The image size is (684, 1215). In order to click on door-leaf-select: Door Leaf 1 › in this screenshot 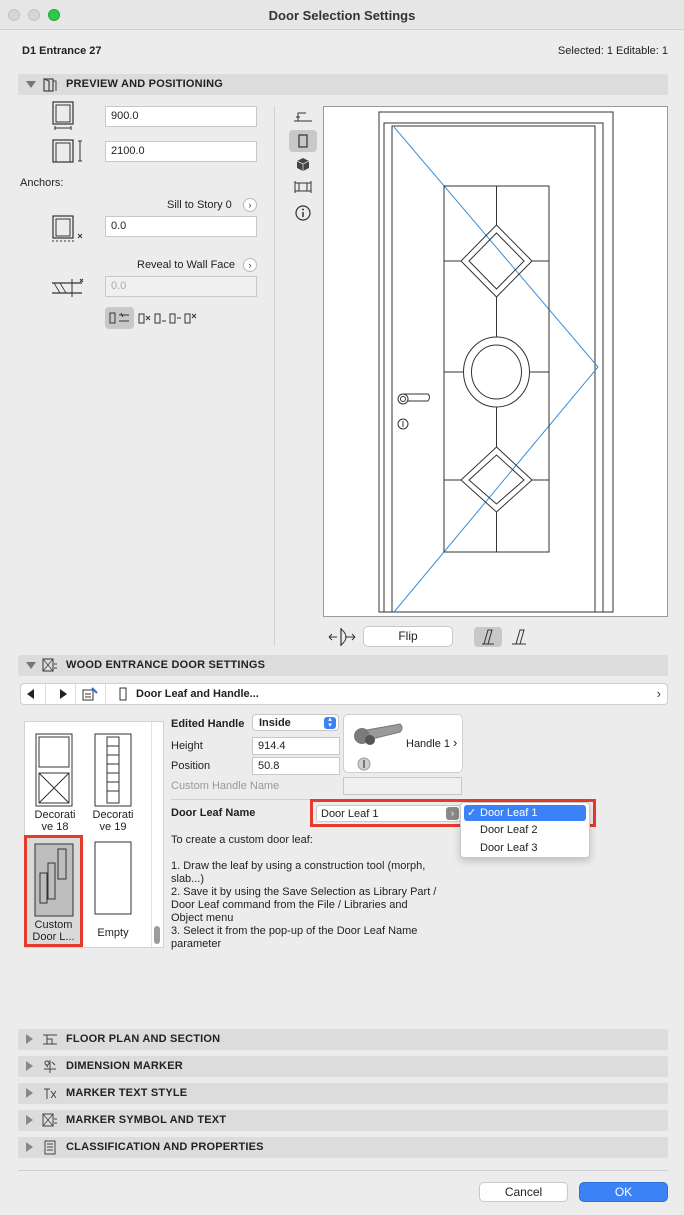, I will do `click(388, 813)`.